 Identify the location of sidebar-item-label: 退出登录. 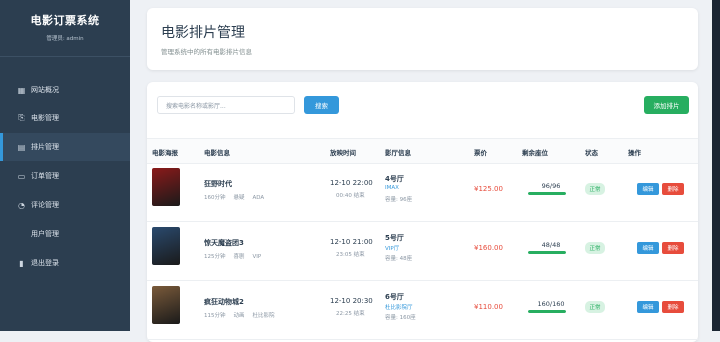
(45, 263).